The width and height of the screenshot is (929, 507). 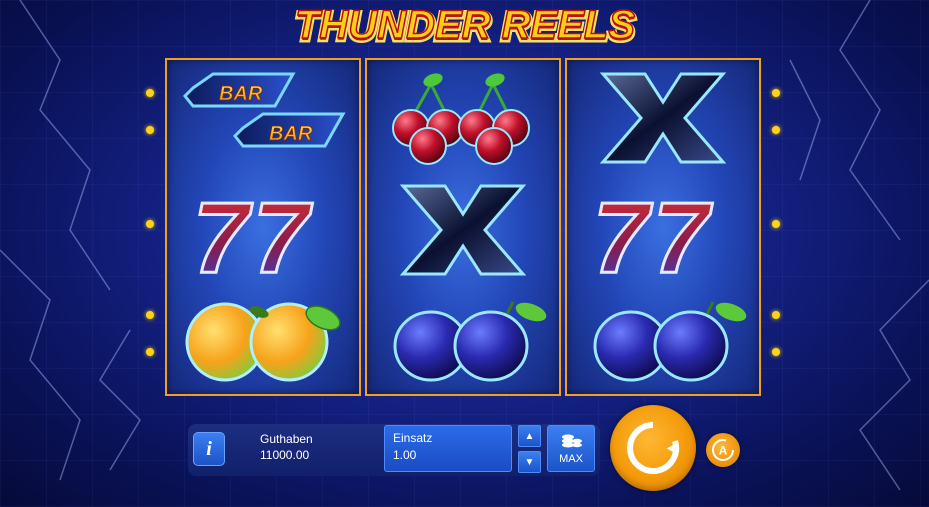 I want to click on autoplay-label: A, so click(x=723, y=451).